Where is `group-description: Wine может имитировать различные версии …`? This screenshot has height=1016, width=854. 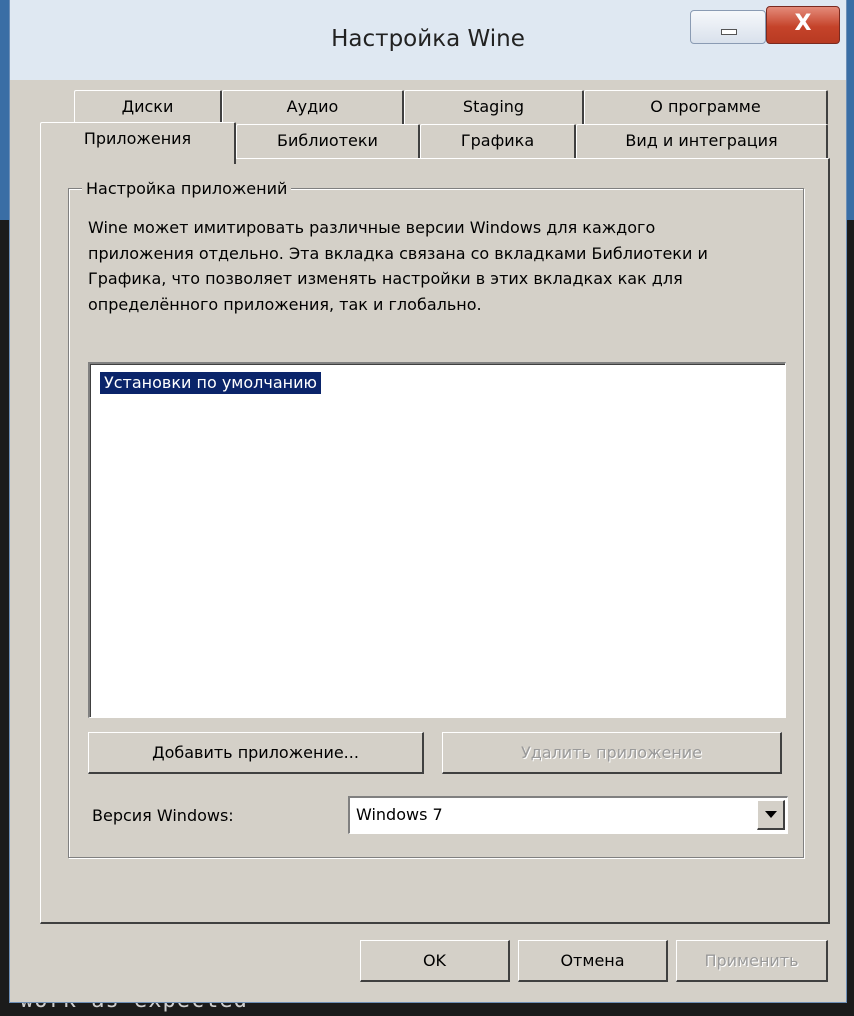
group-description: Wine может имитировать различные версии … is located at coordinates (398, 266).